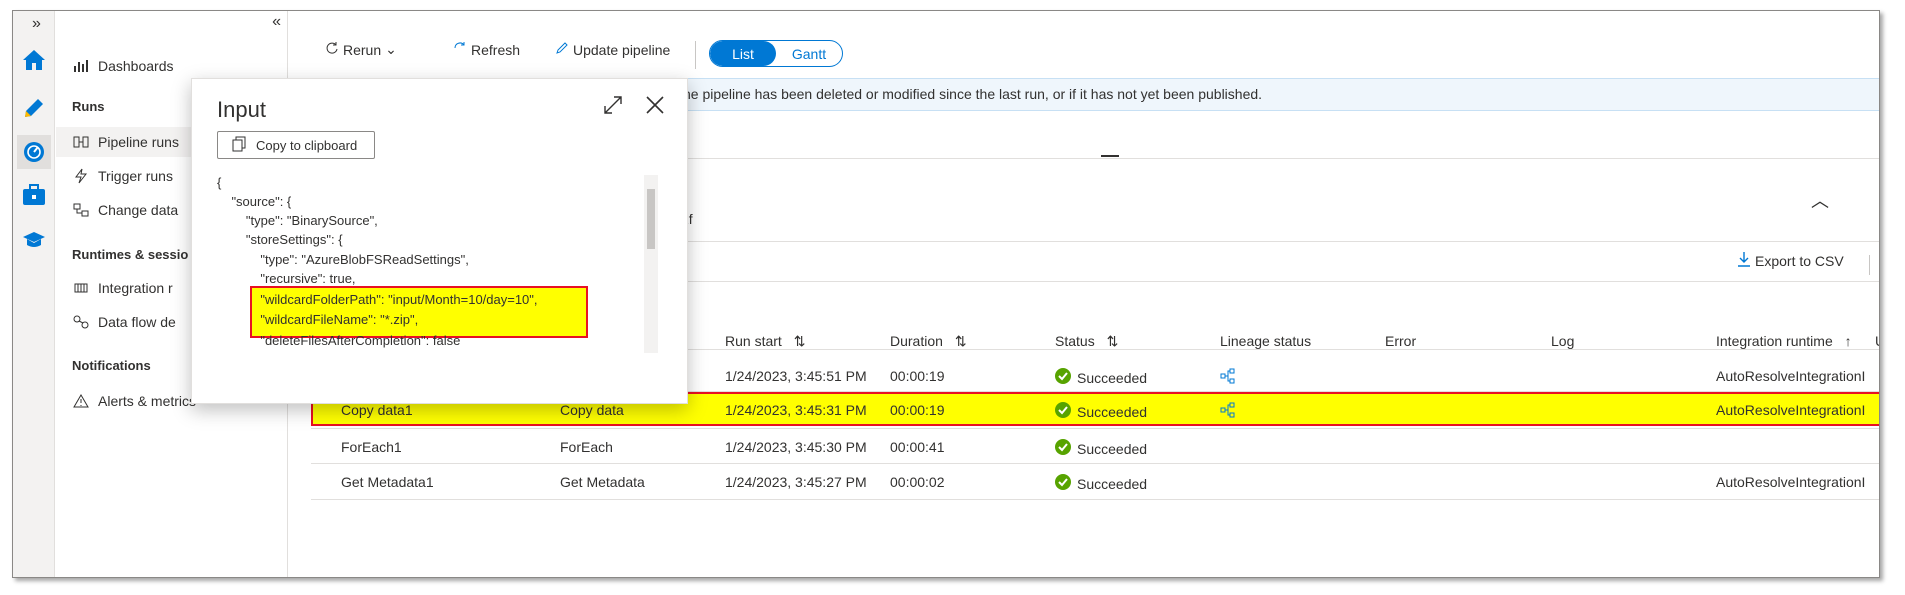 The image size is (1905, 595). Describe the element at coordinates (796, 410) in the screenshot. I see `cell-run-start: 1/24/2023, 3:45:31 PM` at that location.